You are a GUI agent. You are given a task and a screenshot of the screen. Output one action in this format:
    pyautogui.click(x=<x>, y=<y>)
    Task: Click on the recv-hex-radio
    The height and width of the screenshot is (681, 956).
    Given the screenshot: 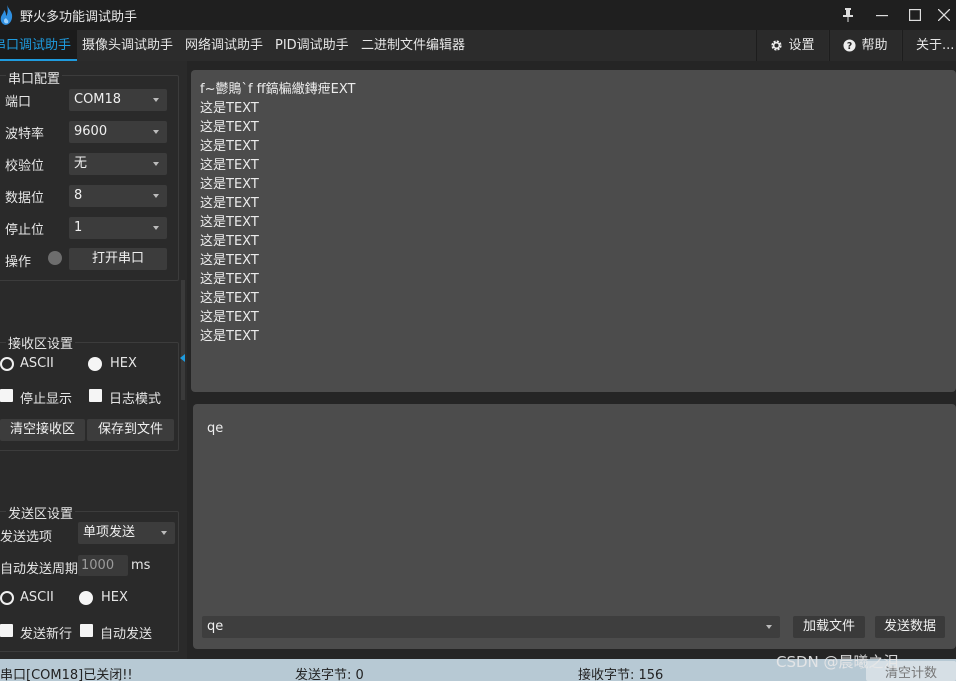 What is the action you would take?
    pyautogui.click(x=95, y=364)
    